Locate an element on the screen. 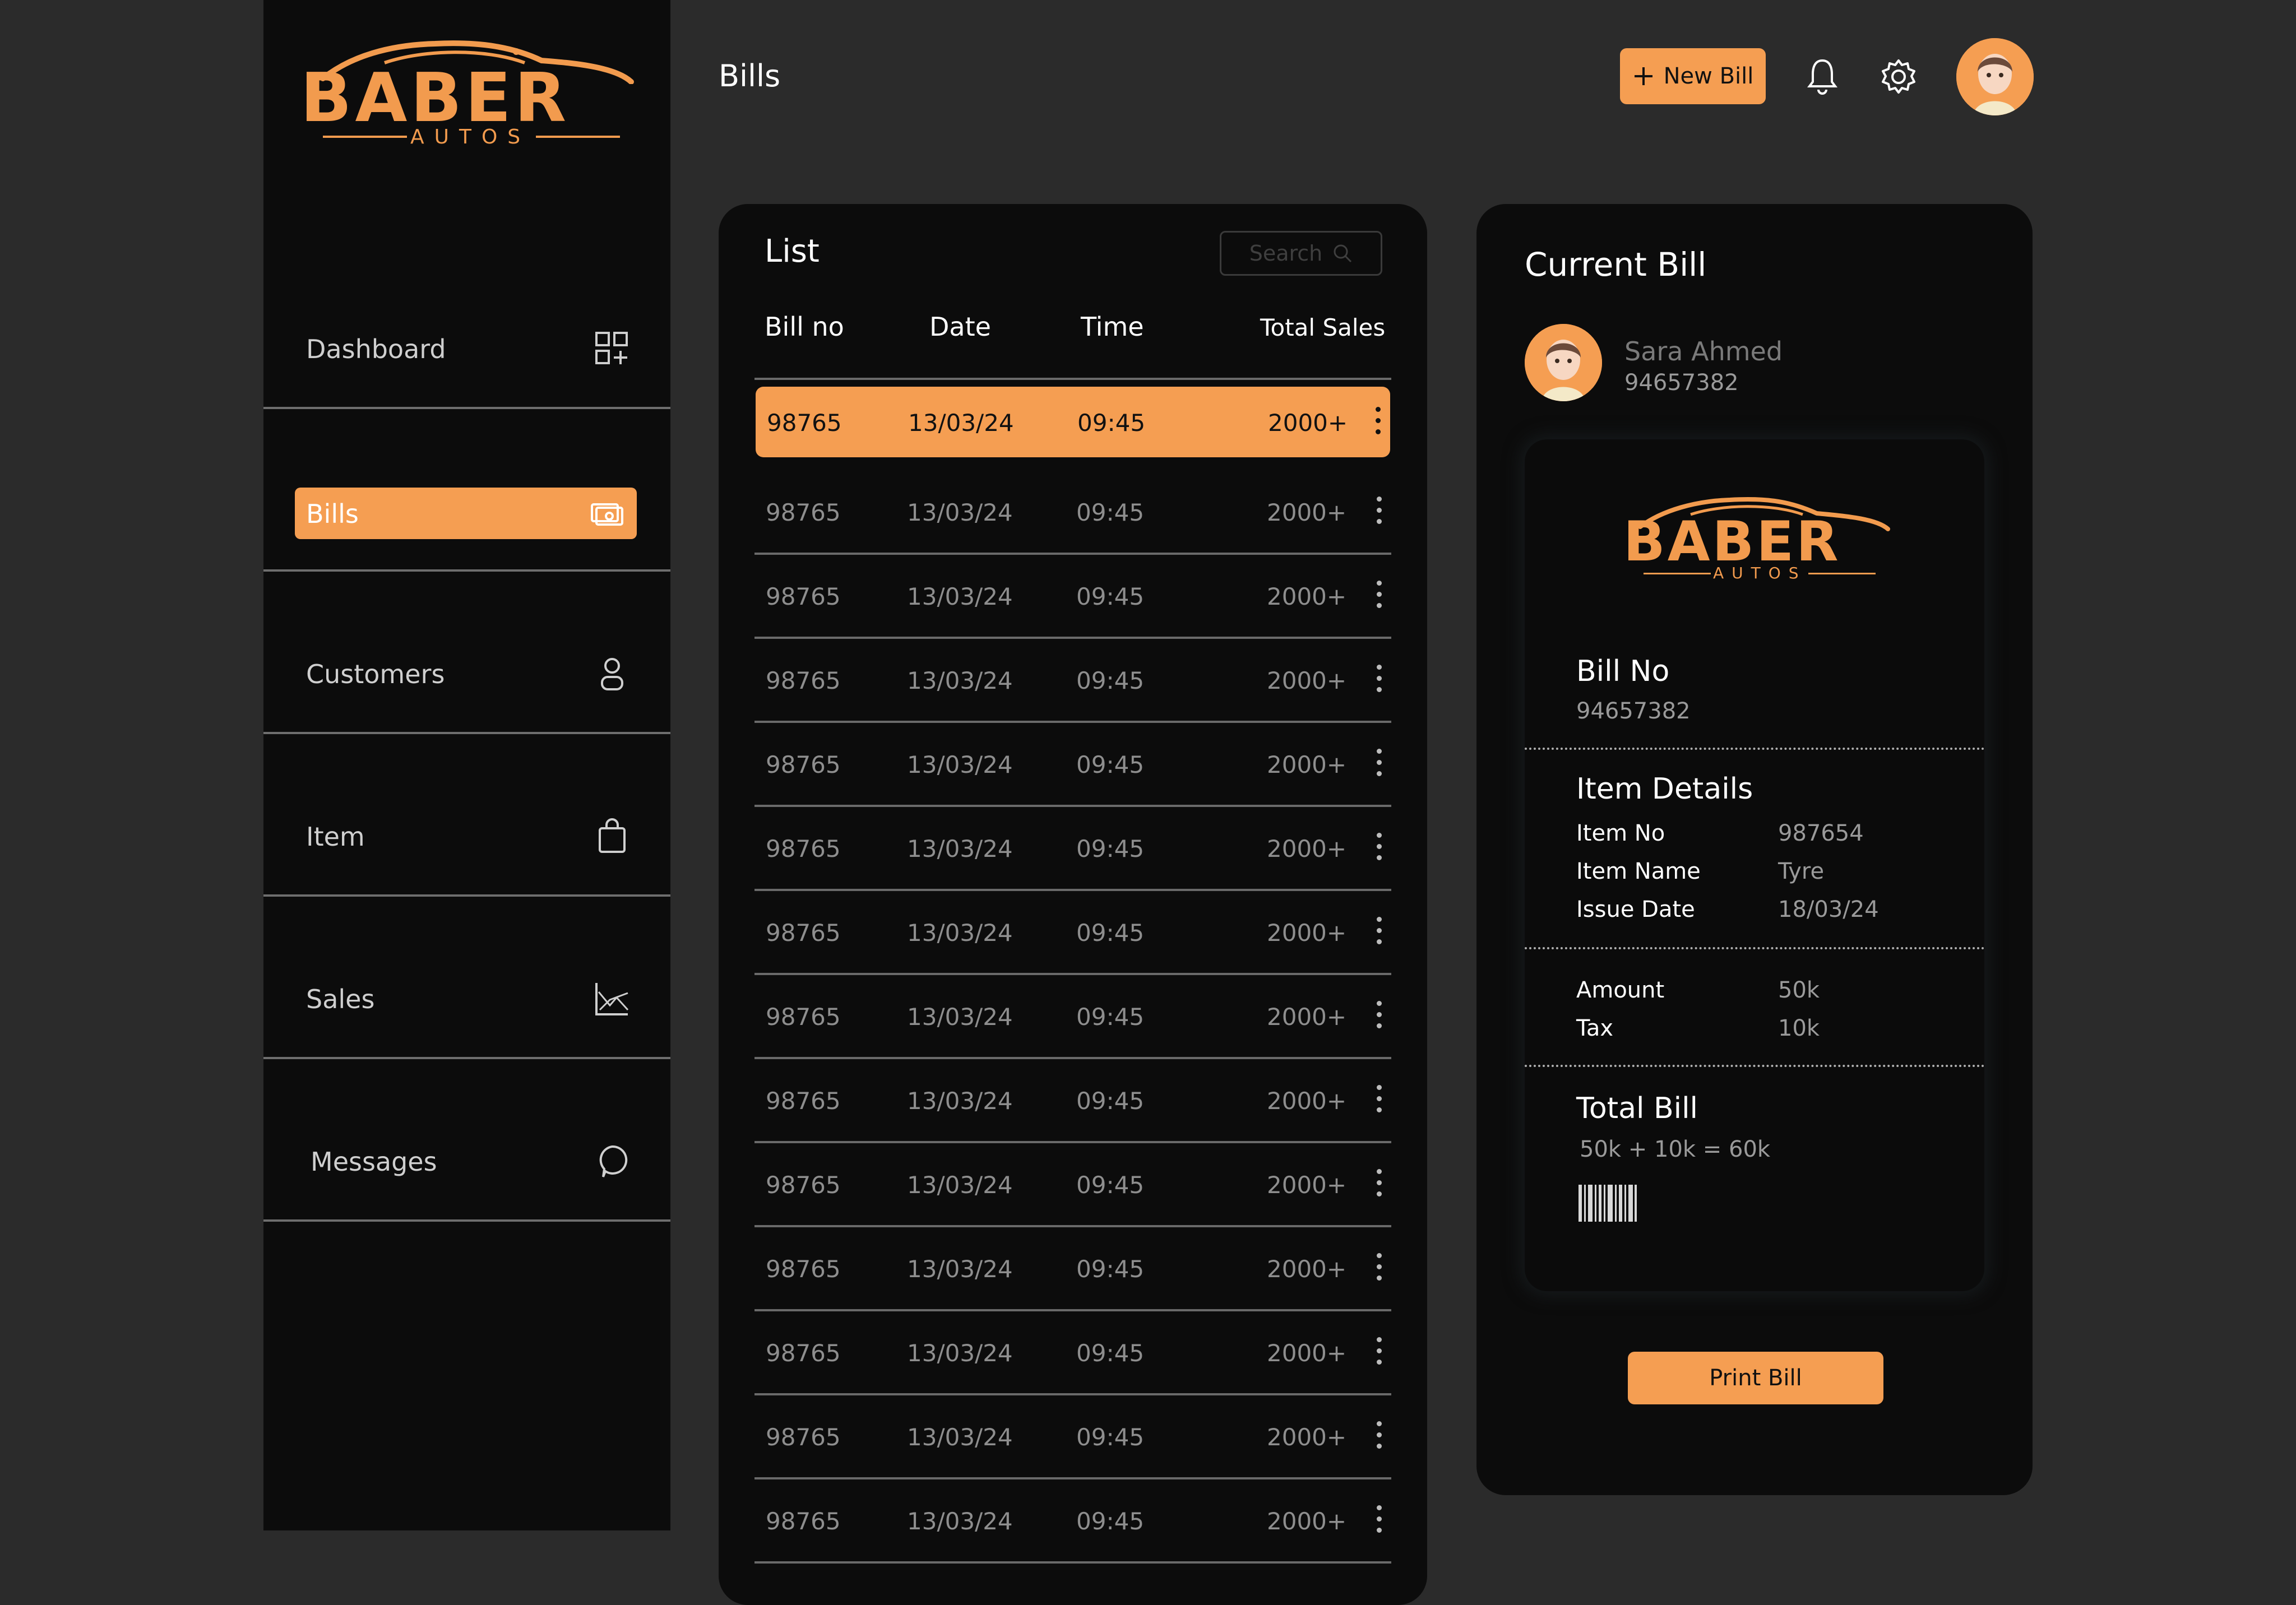  item-name-label: Item Name is located at coordinates (1638, 871).